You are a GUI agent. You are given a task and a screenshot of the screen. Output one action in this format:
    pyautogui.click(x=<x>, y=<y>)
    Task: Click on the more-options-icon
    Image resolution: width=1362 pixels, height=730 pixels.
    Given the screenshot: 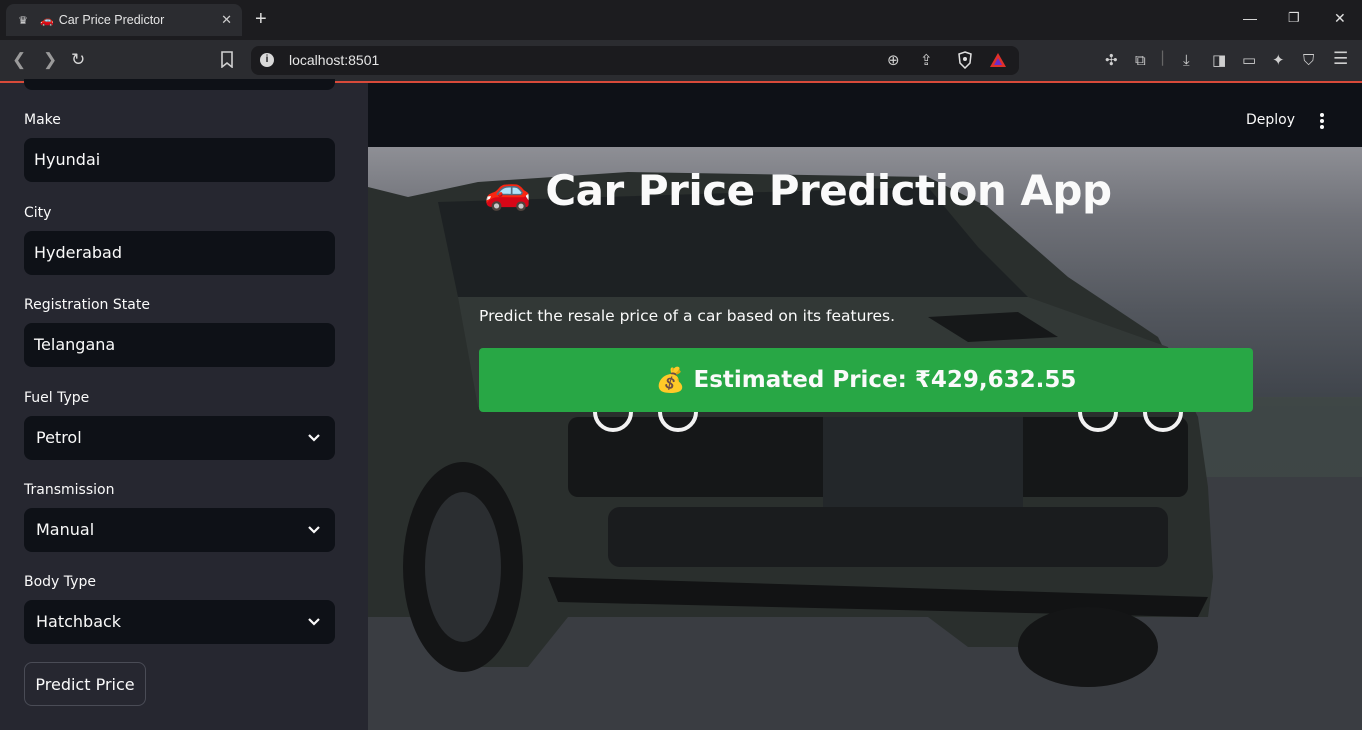 What is the action you would take?
    pyautogui.click(x=1322, y=121)
    